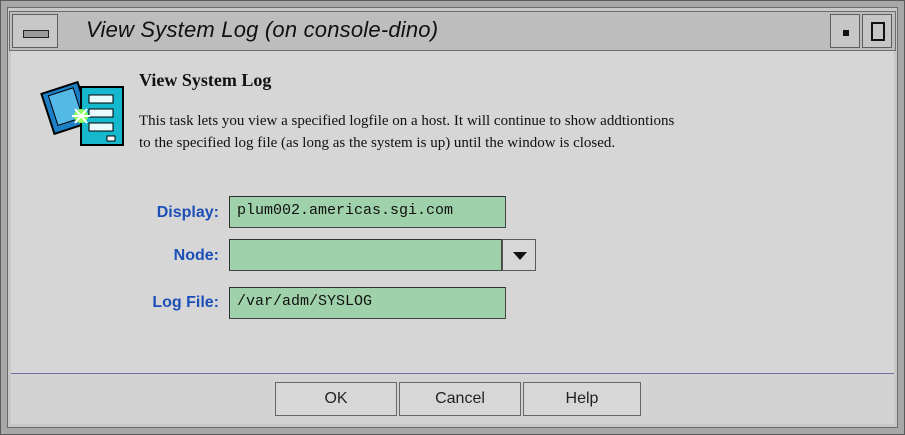 The width and height of the screenshot is (905, 435). I want to click on window-menu-button, so click(35, 31).